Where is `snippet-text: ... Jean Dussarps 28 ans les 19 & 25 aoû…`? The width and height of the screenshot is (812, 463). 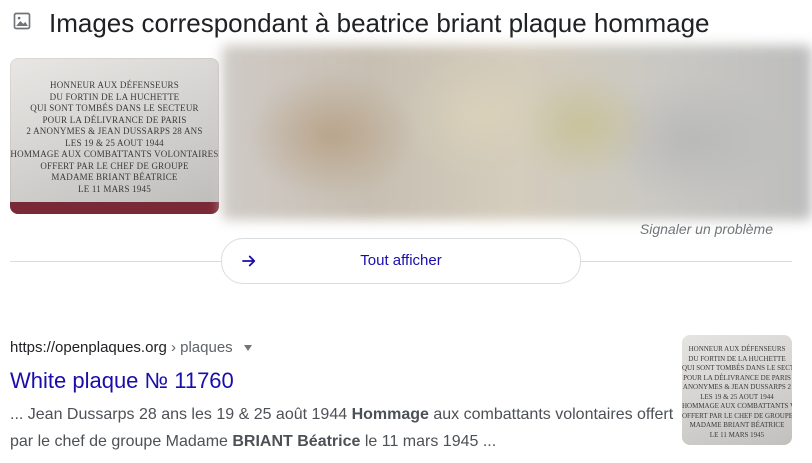
snippet-text: ... Jean Dussarps 28 ans les 19 & 25 aoû… is located at coordinates (181, 414).